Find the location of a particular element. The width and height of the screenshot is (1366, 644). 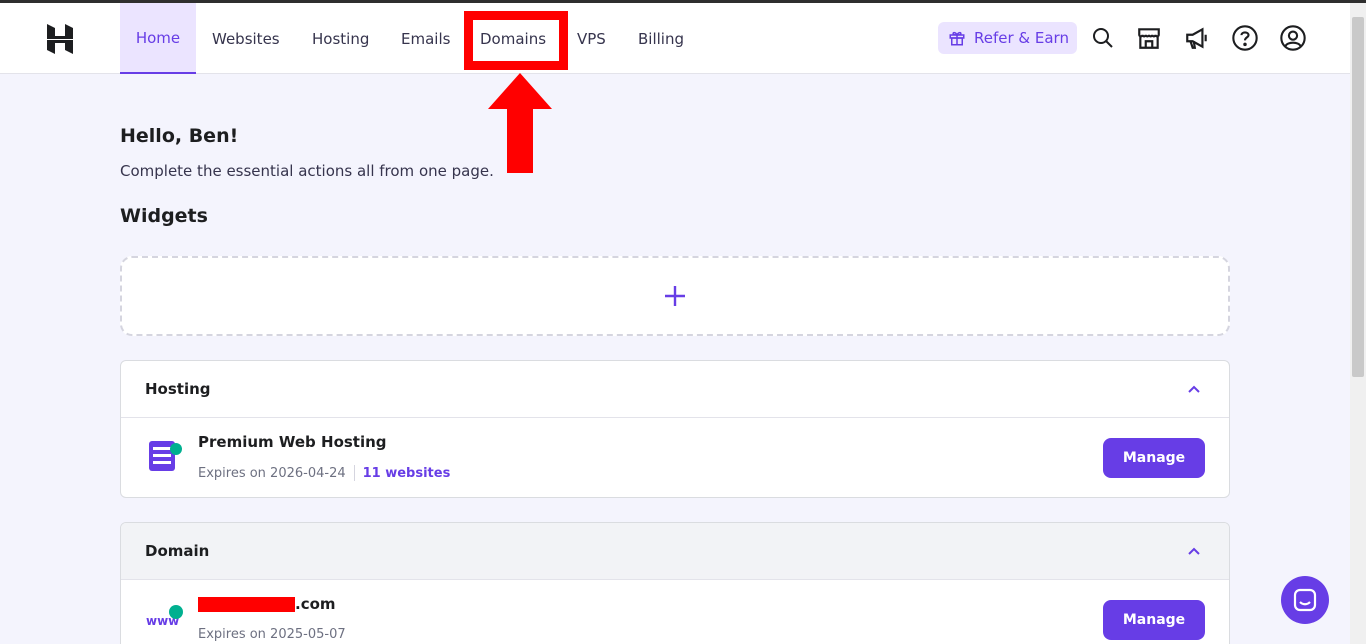

scrollbar-thumb is located at coordinates (1358, 197).